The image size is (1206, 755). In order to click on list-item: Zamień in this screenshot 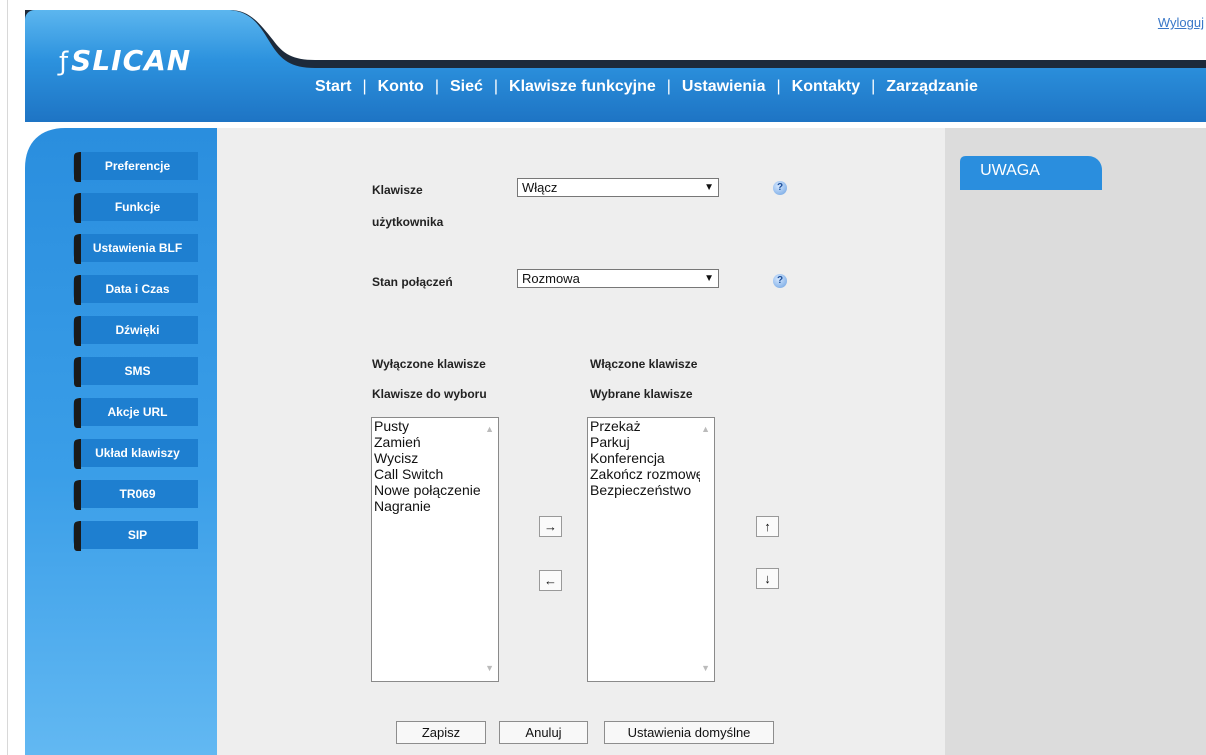, I will do `click(428, 442)`.